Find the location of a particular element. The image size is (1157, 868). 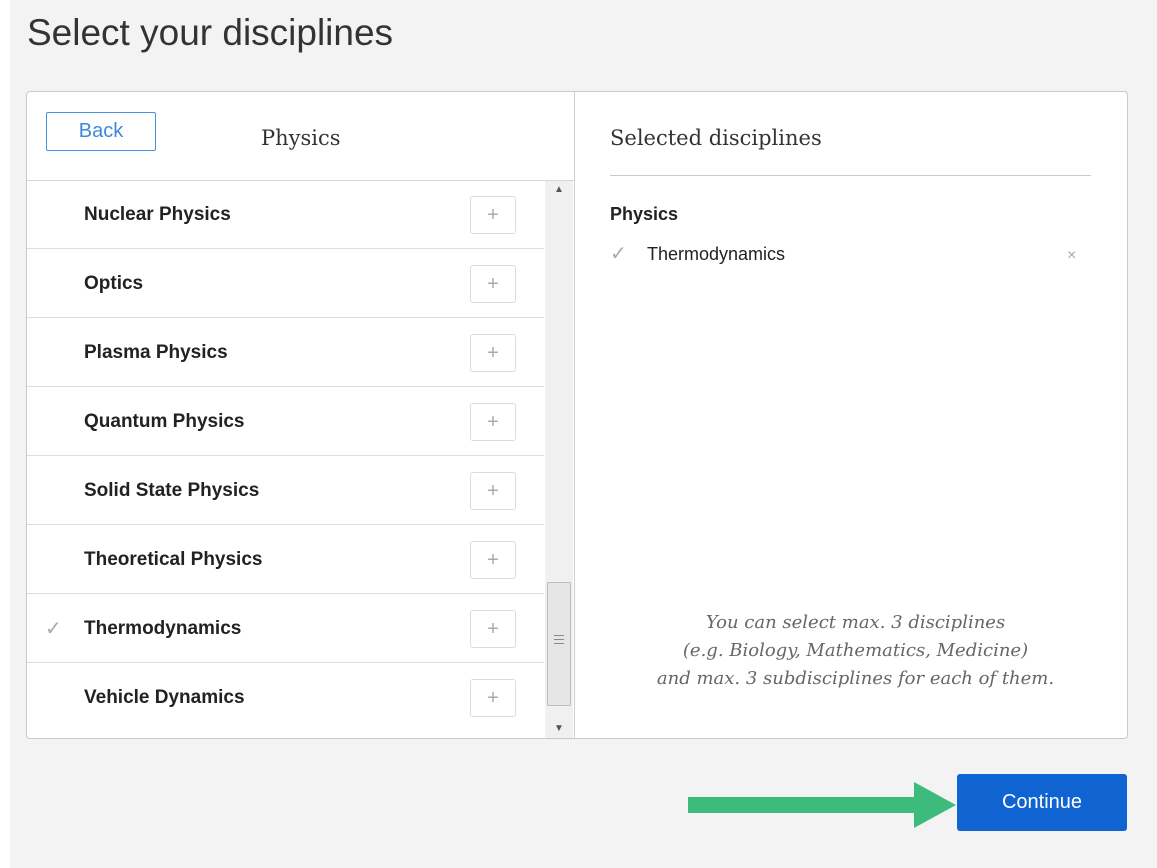

list-item-label: Thermodynamics is located at coordinates (163, 628).